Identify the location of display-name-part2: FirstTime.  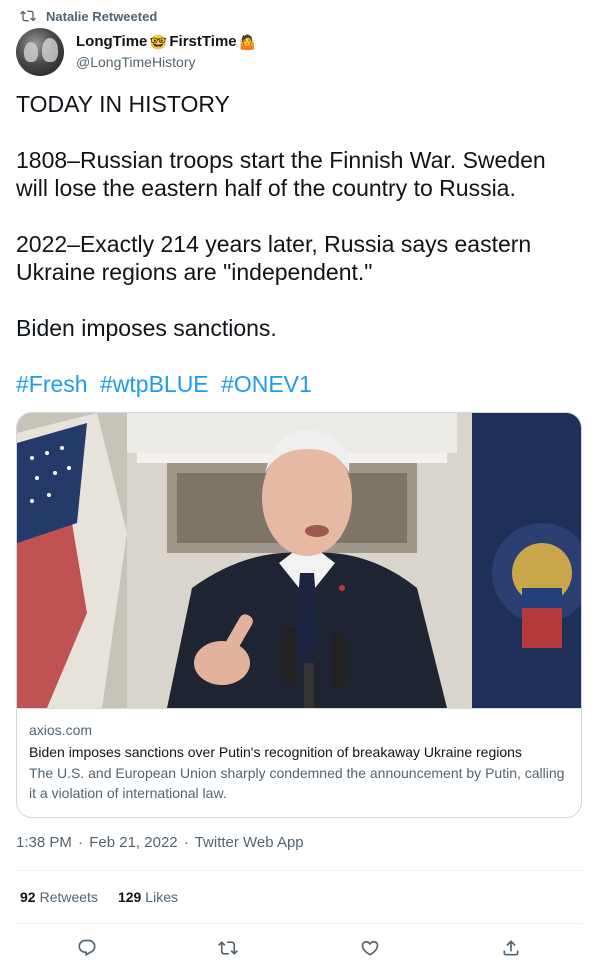
(203, 41).